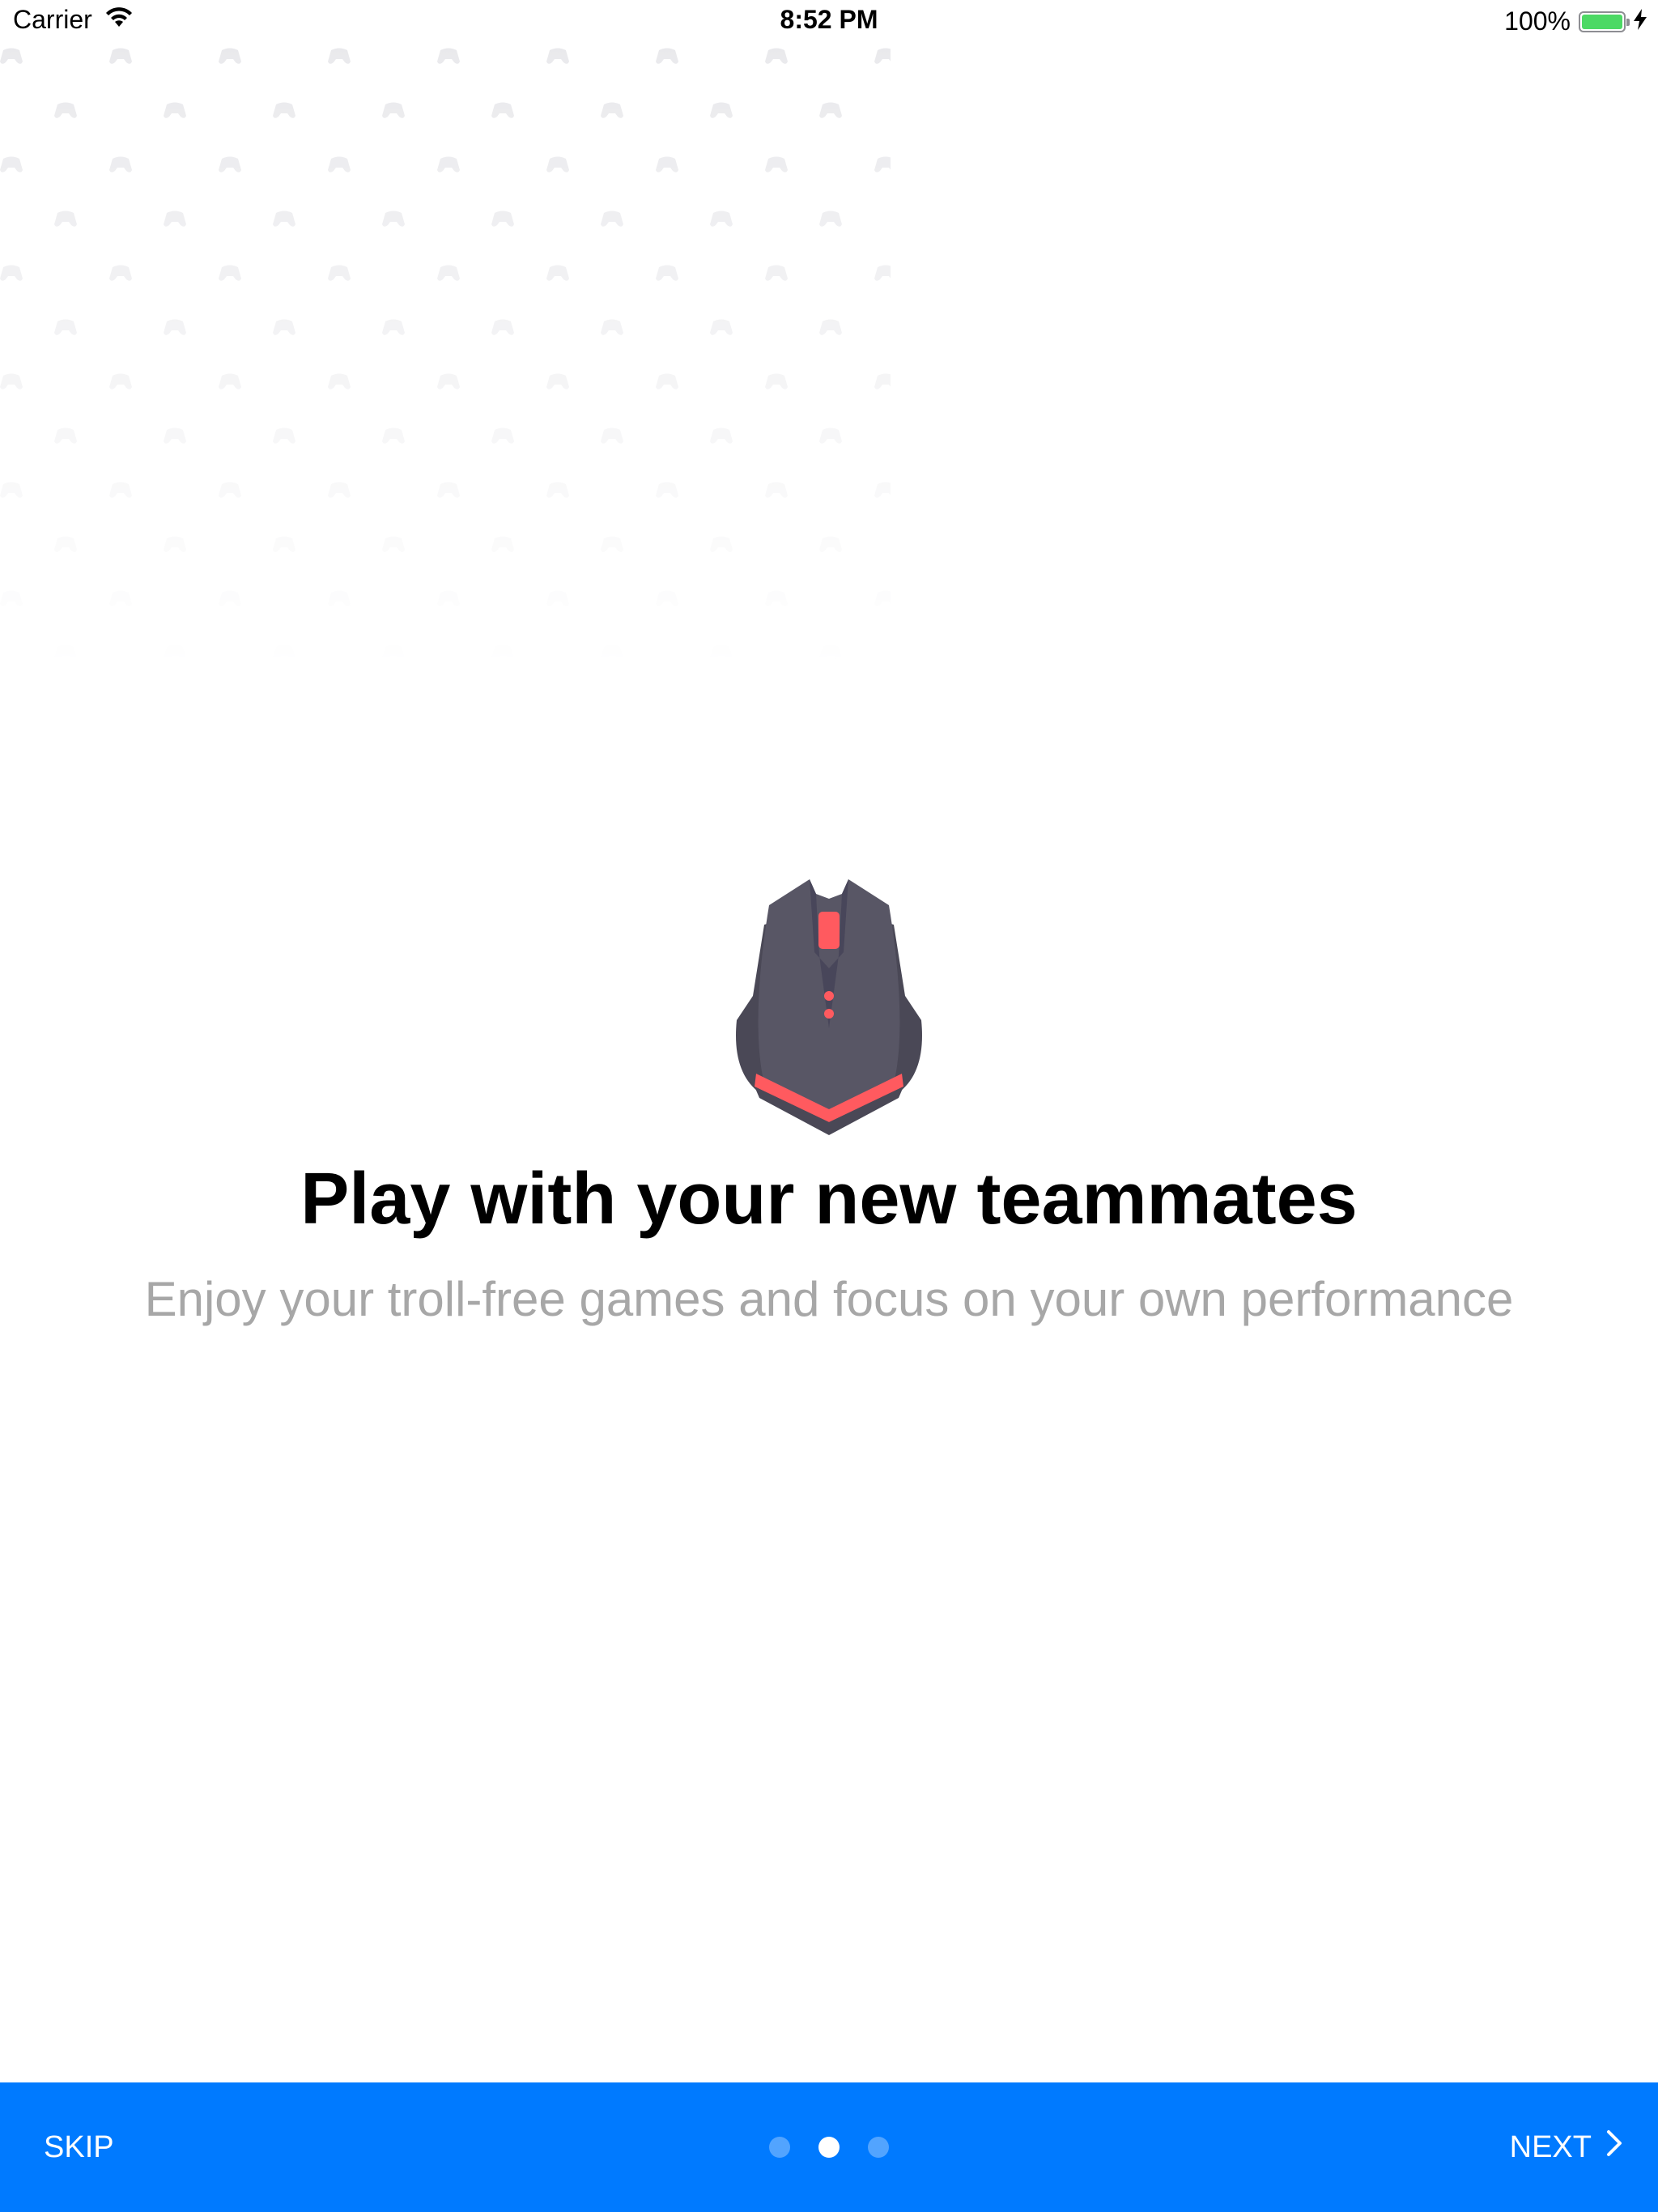  Describe the element at coordinates (1640, 21) in the screenshot. I see `charging-bolt-icon` at that location.